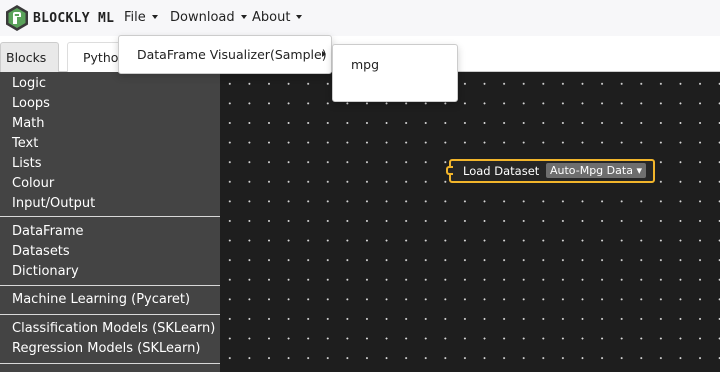  What do you see at coordinates (29, 57) in the screenshot?
I see `tab-blocks: Blocks` at bounding box center [29, 57].